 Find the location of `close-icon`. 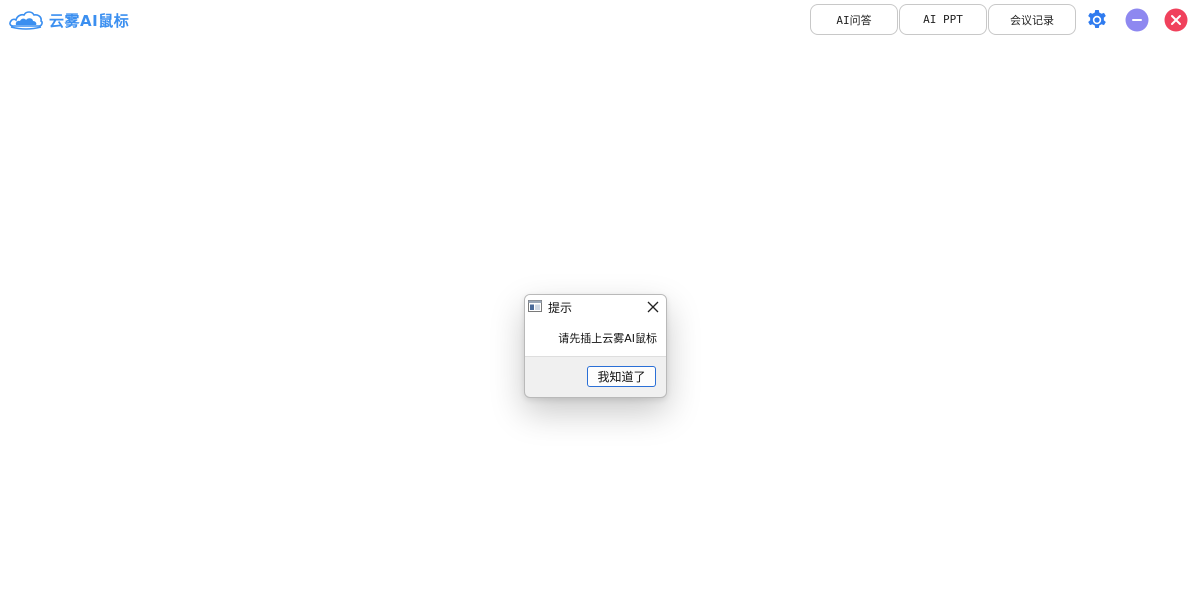

close-icon is located at coordinates (1176, 20).